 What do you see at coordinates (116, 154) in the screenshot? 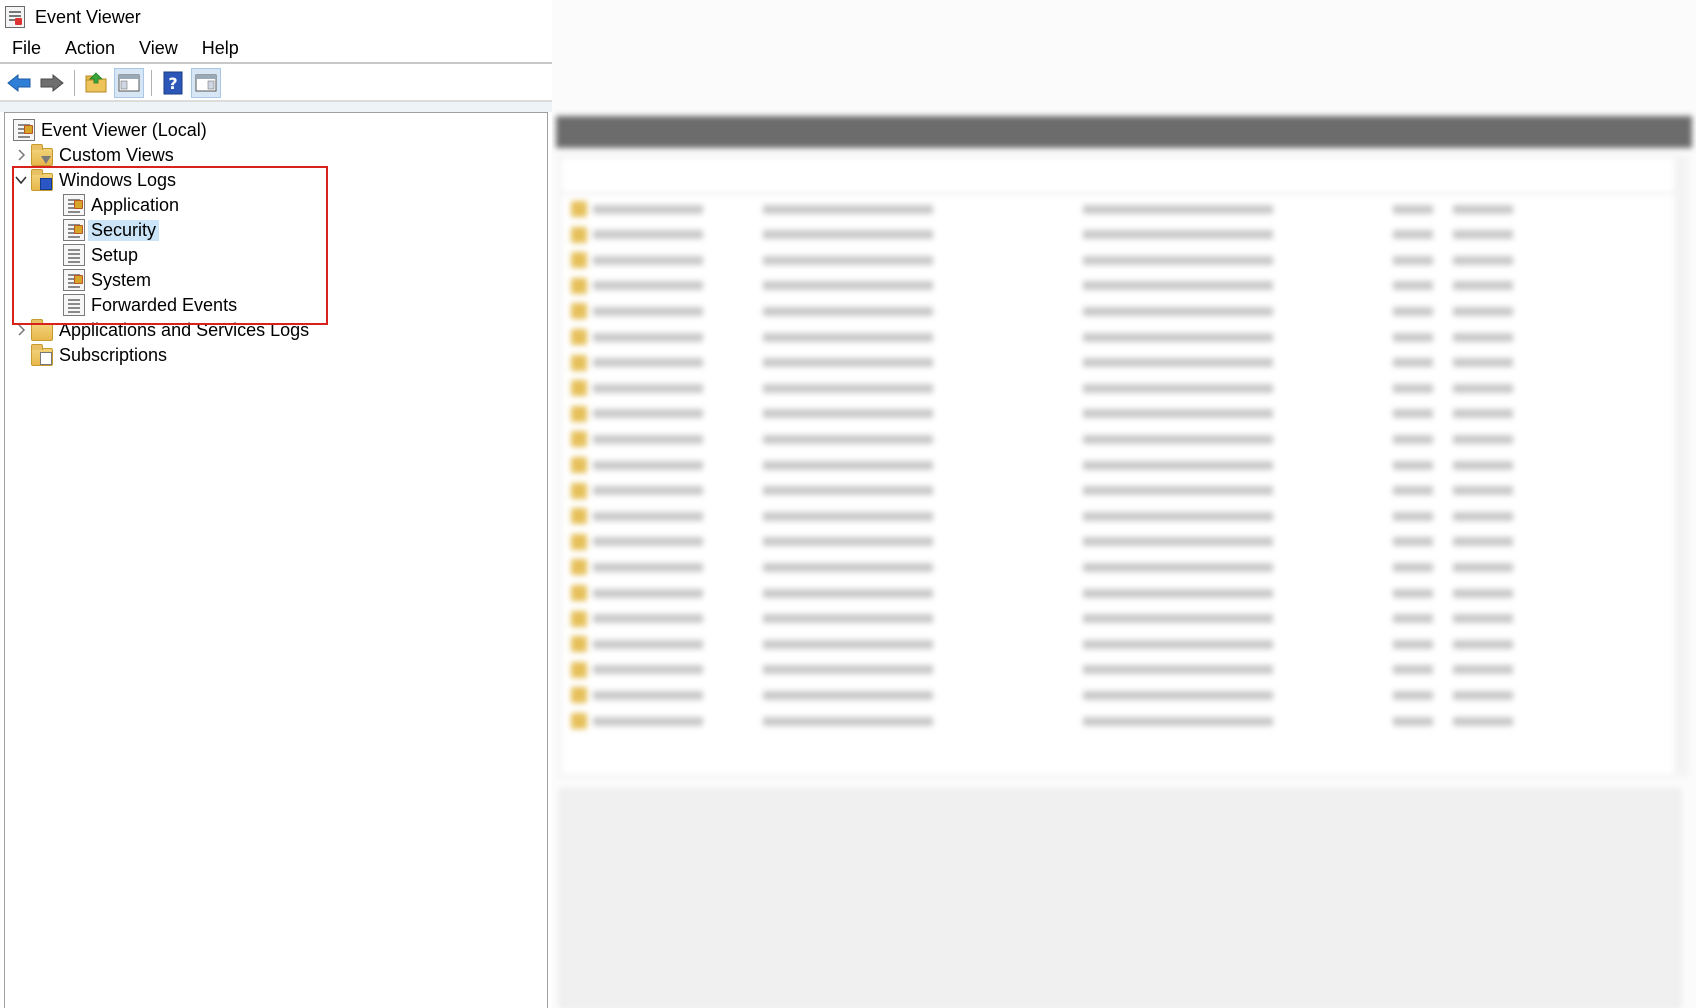
I see `tree-item-label: Custom Views` at bounding box center [116, 154].